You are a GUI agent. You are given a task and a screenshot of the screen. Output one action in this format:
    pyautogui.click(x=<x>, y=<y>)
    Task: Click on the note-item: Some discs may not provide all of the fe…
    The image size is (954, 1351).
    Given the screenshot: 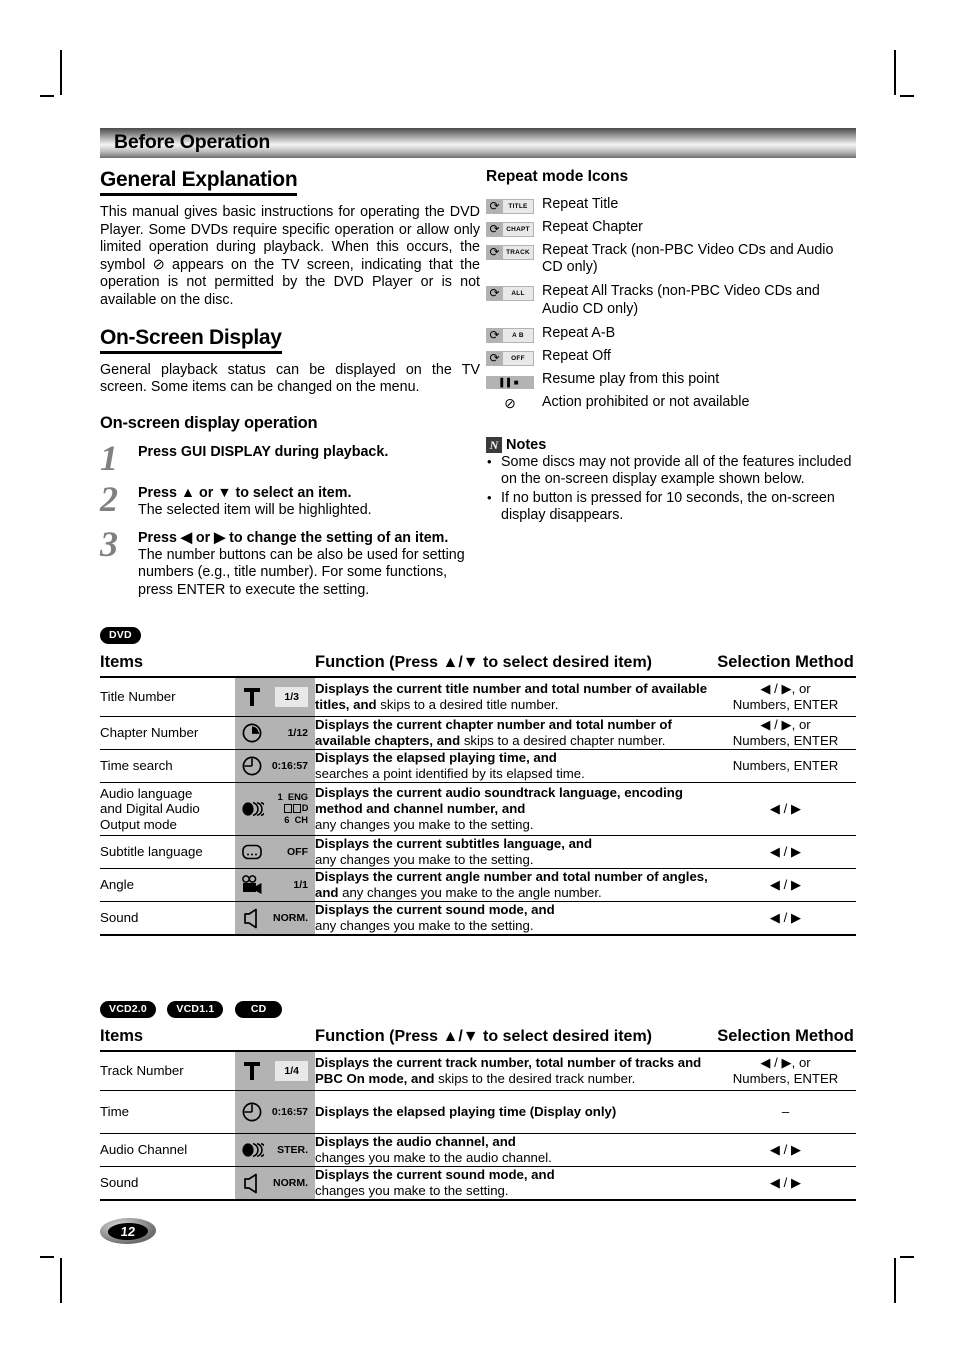 What is the action you would take?
    pyautogui.click(x=672, y=471)
    